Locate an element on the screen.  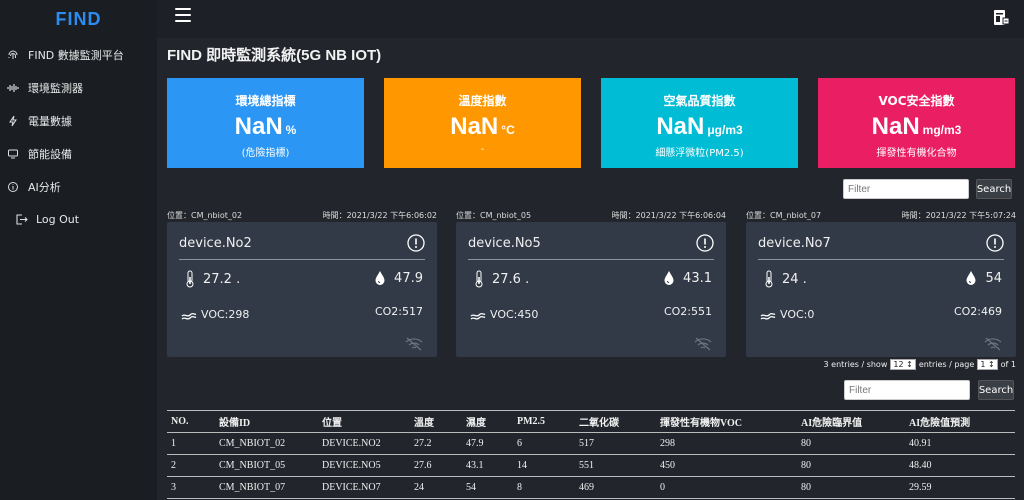
device-card: device.No7 24 . 54 VOC:0 CO2:469 is located at coordinates (881, 289).